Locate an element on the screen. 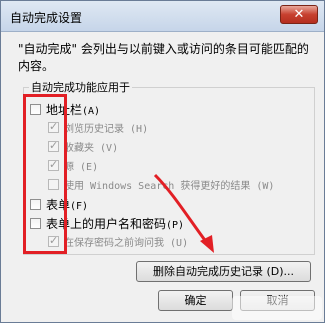 Image resolution: width=325 pixels, height=323 pixels. title-bar: 自动完成设置 ✕ is located at coordinates (162, 16).